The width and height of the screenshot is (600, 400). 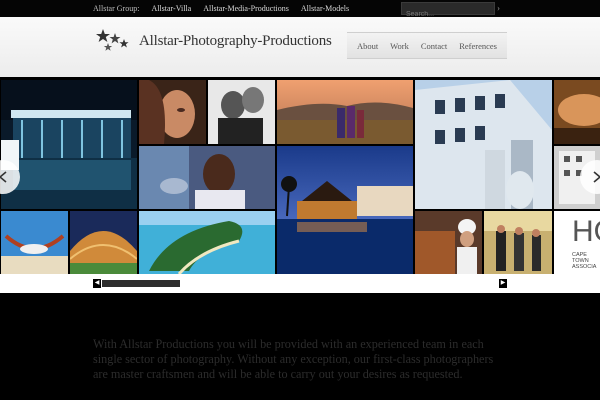 What do you see at coordinates (478, 46) in the screenshot?
I see `nav-references: References` at bounding box center [478, 46].